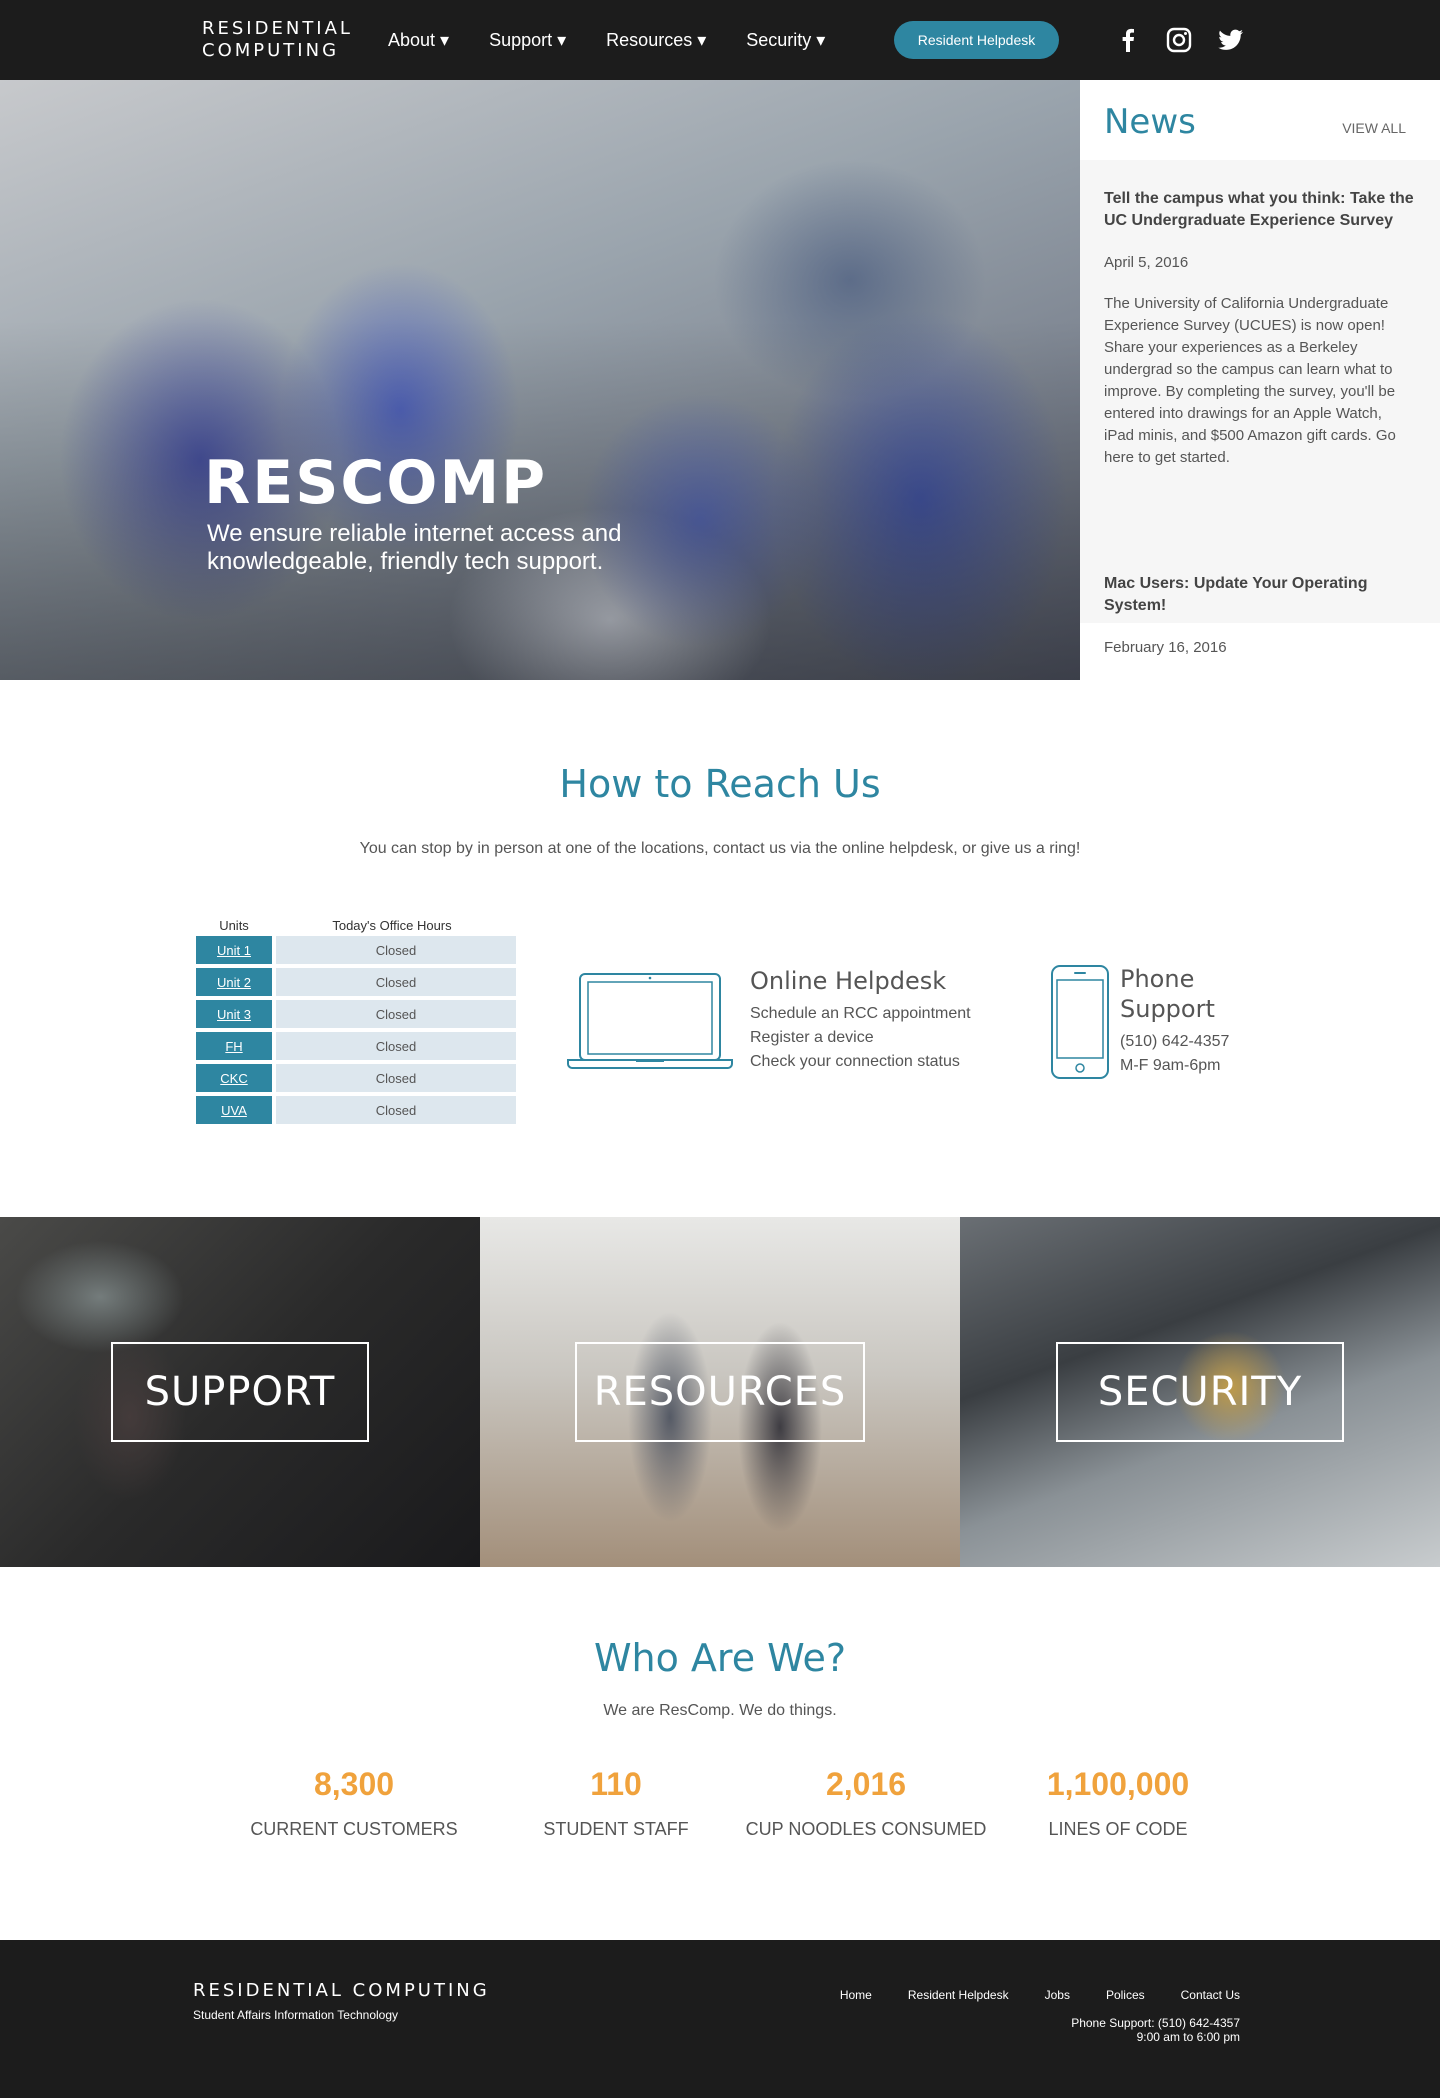  I want to click on office-hours-header: Units Today's Office Hours, so click(356, 925).